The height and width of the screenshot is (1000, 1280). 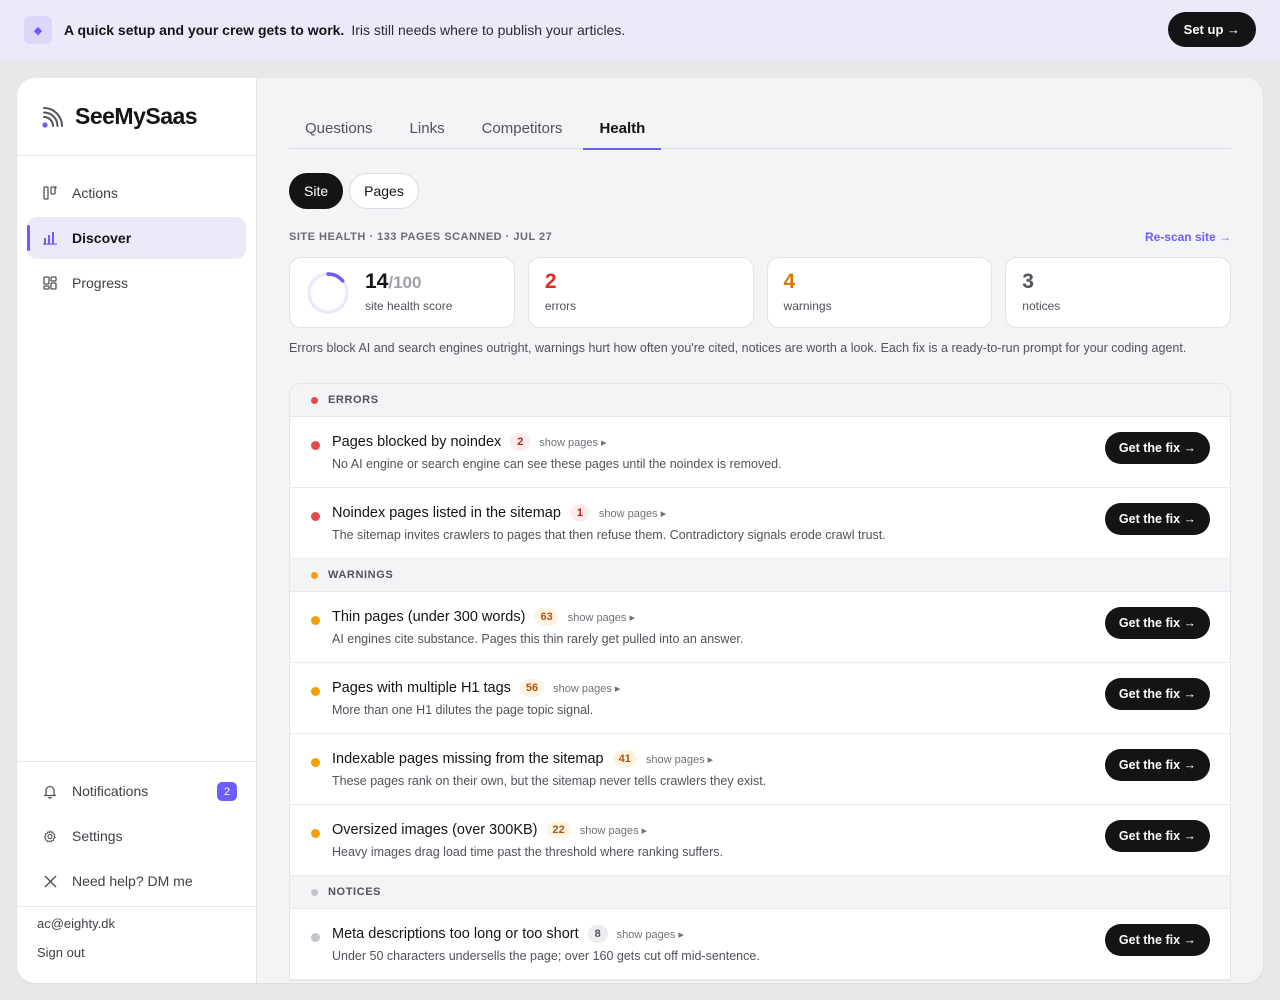 I want to click on rescan-site-link: Re-scan site →, so click(x=1188, y=237).